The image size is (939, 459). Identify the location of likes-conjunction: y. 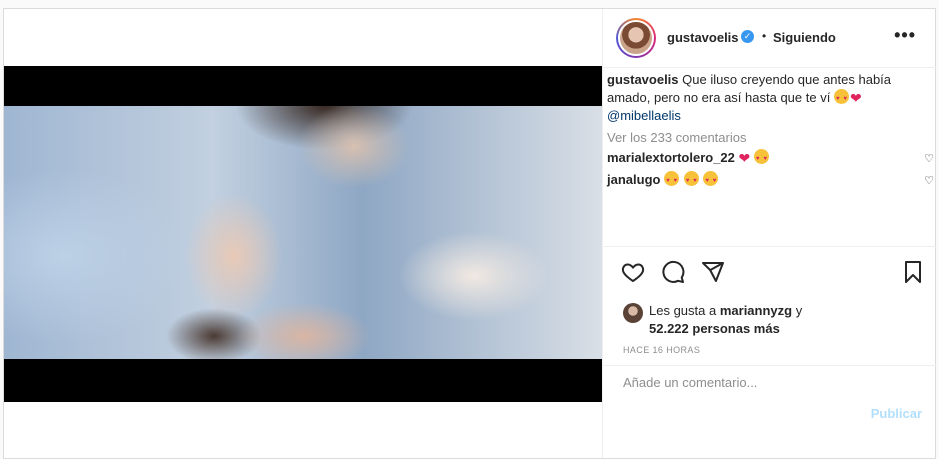
(799, 310).